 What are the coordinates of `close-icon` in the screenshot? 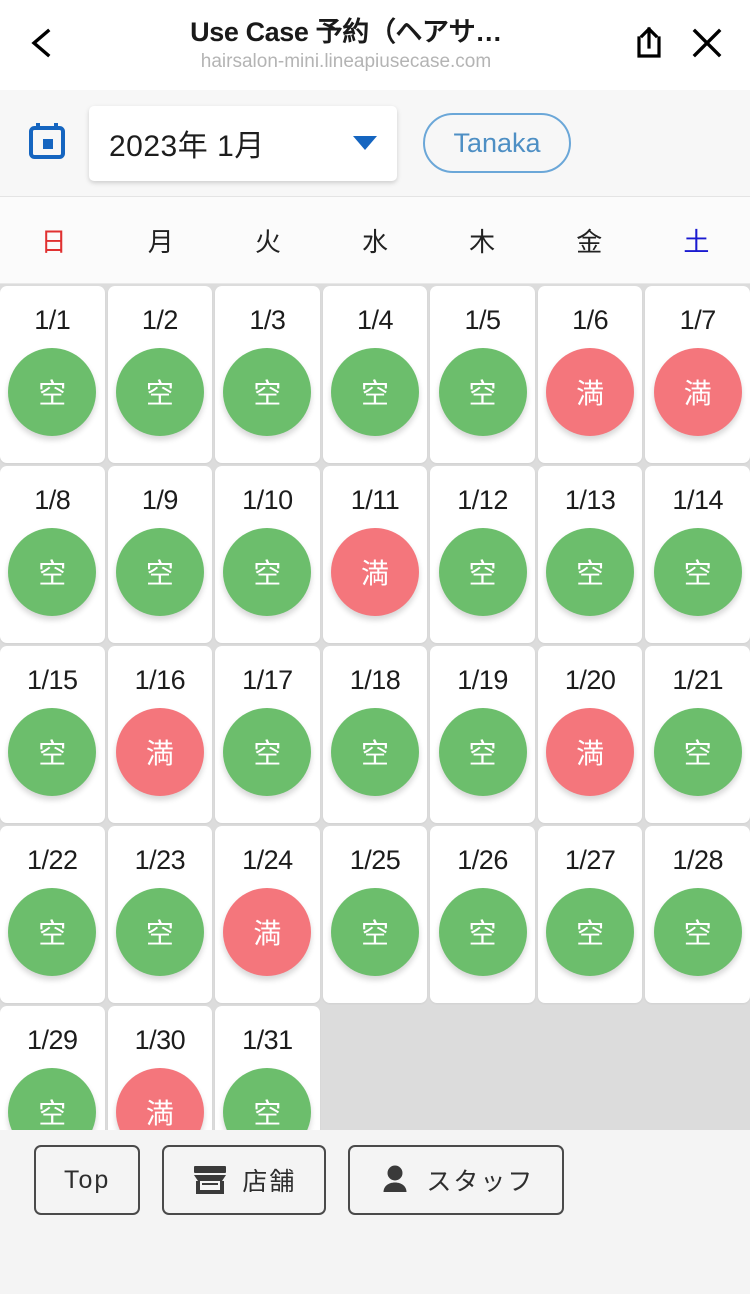 It's located at (707, 45).